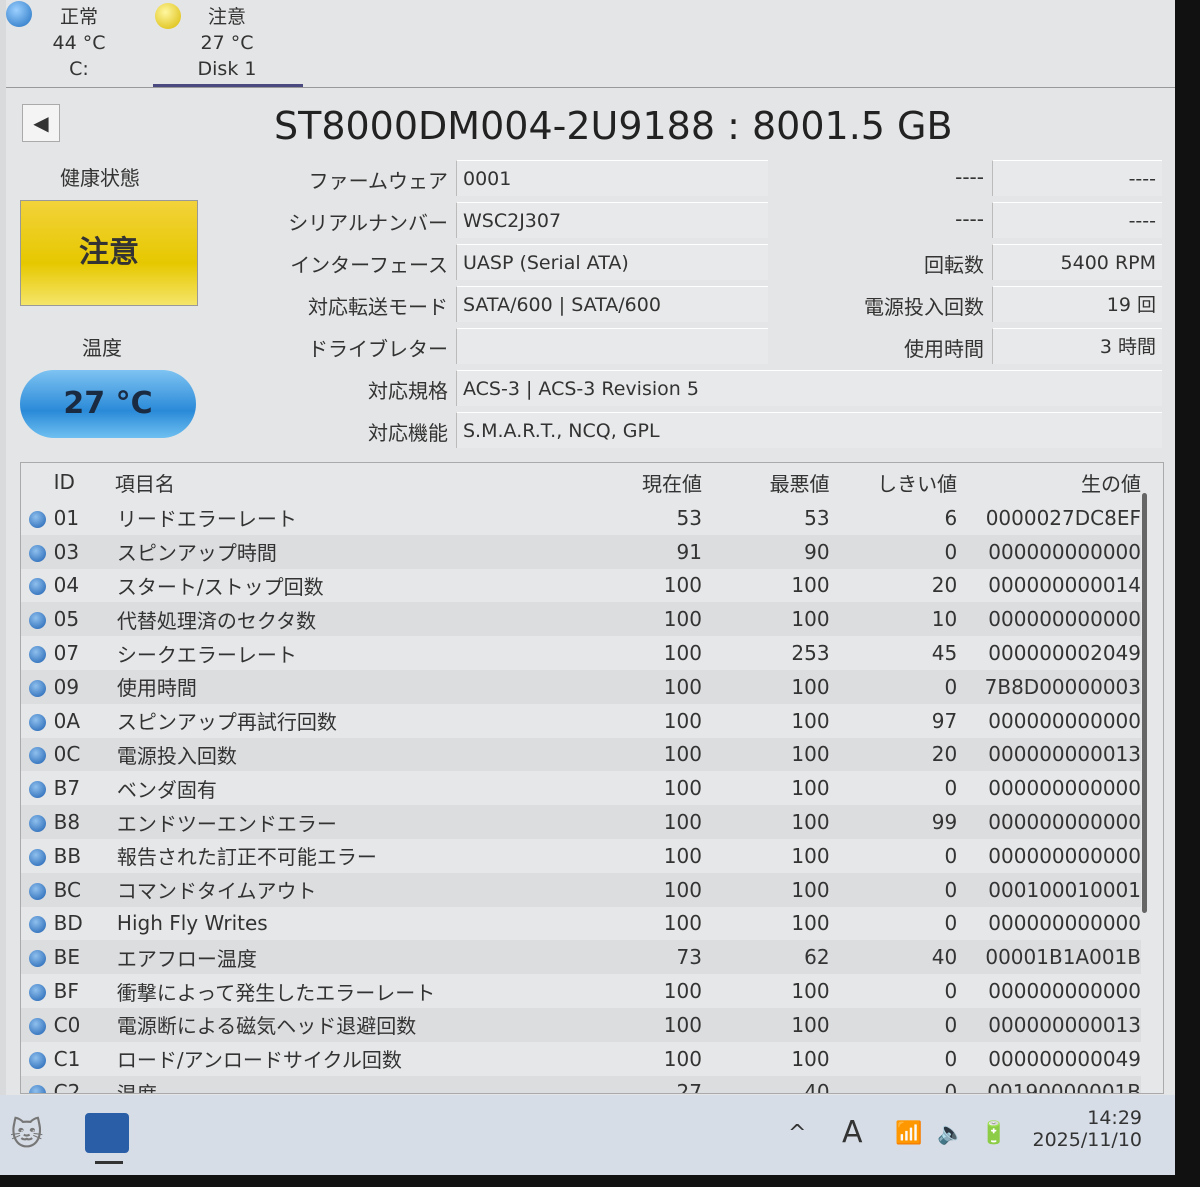 This screenshot has width=1200, height=1187. Describe the element at coordinates (893, 957) in the screenshot. I see `cell: 40` at that location.